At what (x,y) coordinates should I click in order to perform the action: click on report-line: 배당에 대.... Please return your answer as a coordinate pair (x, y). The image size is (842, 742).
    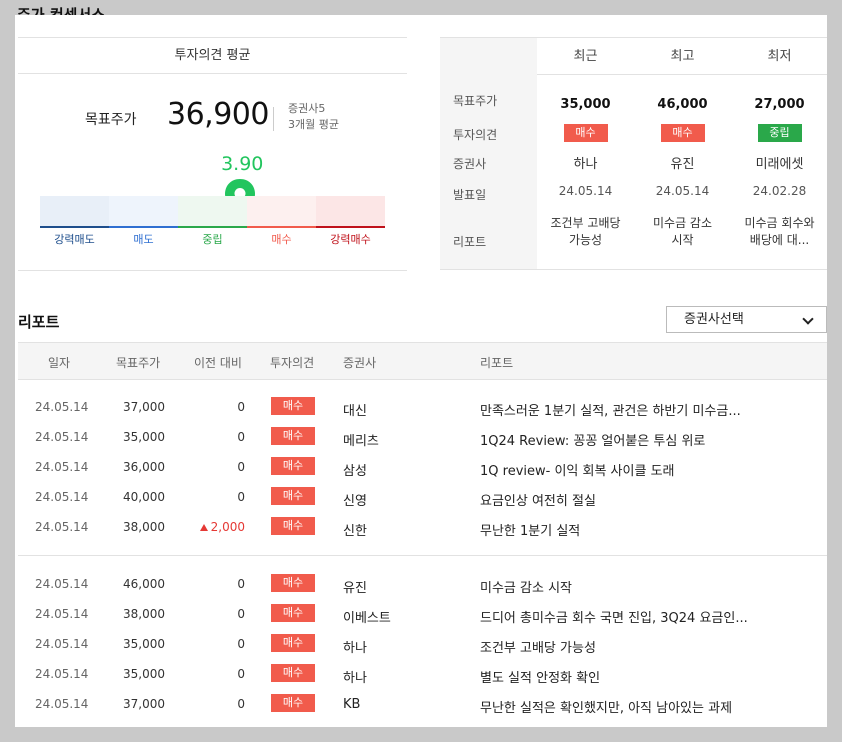
    Looking at the image, I should click on (779, 240).